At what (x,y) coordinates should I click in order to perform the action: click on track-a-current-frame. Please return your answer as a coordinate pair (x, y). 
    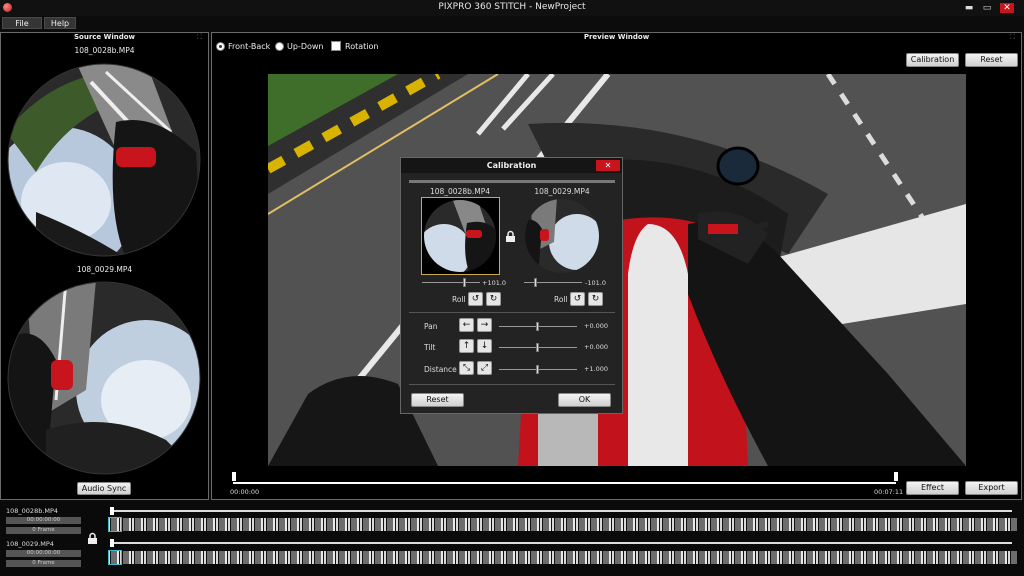
    Looking at the image, I should click on (115, 524).